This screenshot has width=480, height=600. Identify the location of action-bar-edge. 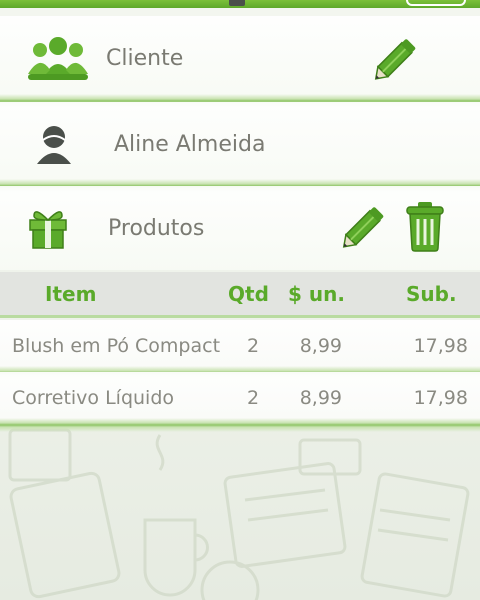
(240, 4).